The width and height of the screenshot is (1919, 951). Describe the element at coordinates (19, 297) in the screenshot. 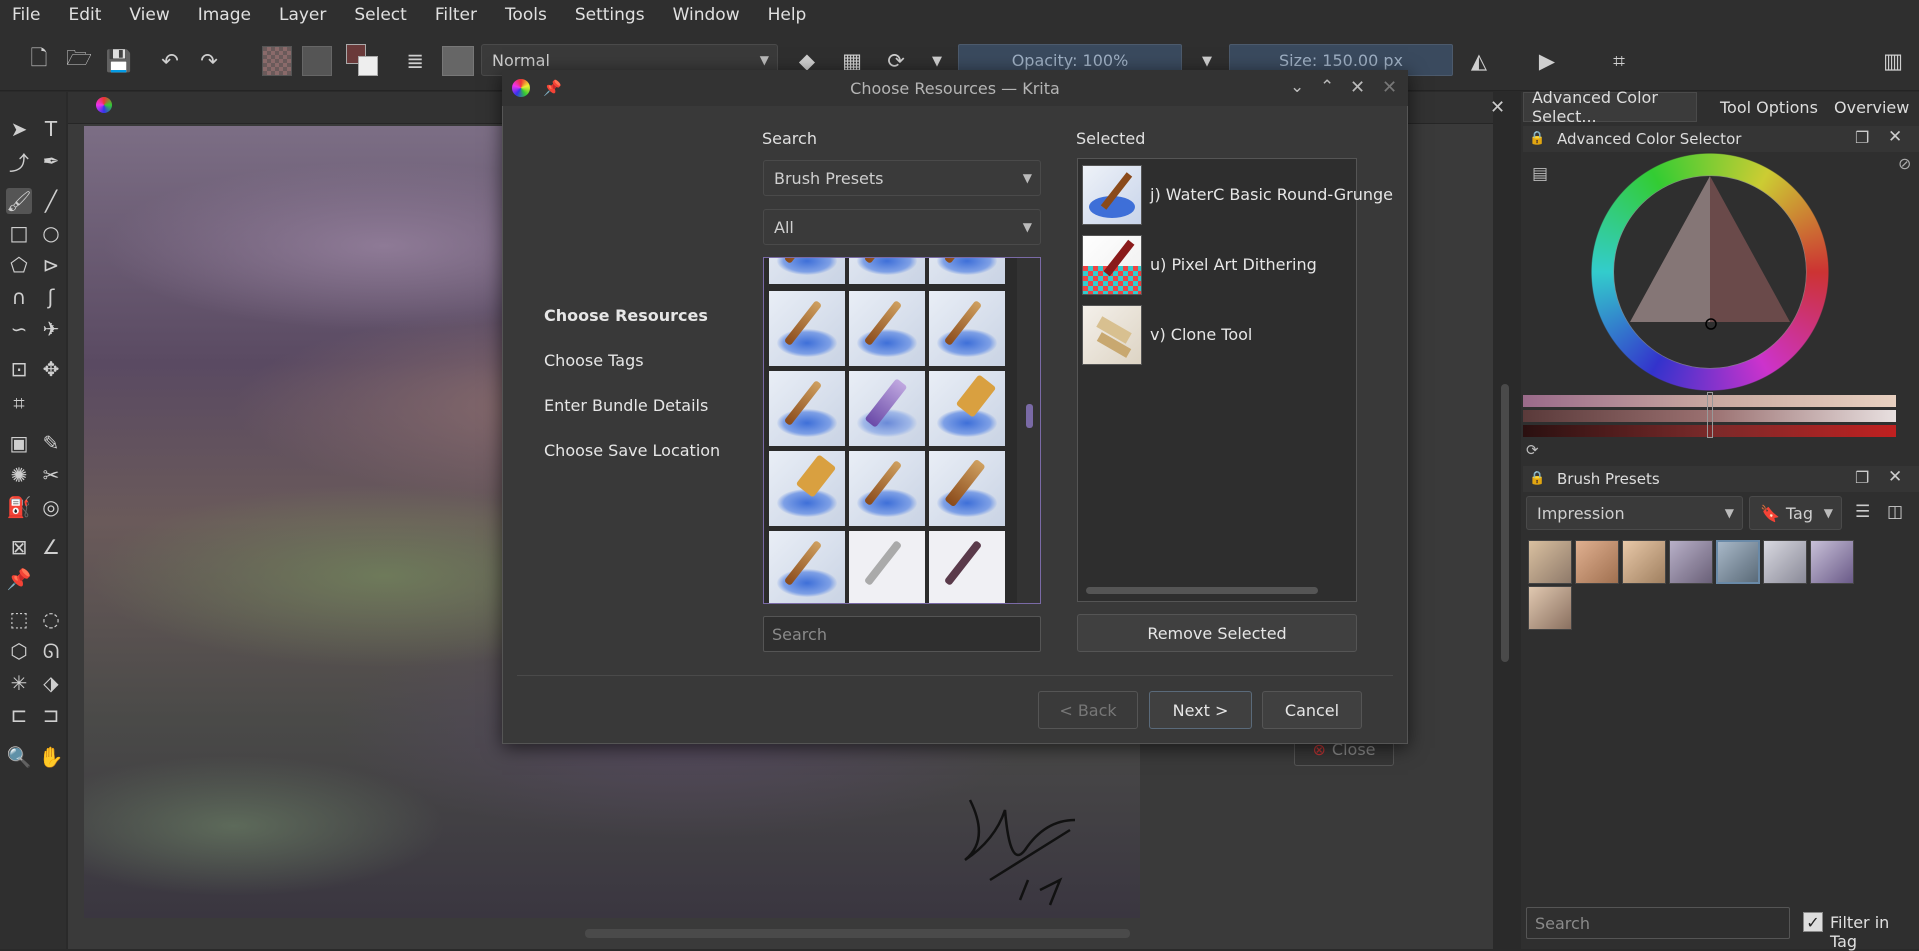

I see `bezier-tool-icon: ∩` at that location.